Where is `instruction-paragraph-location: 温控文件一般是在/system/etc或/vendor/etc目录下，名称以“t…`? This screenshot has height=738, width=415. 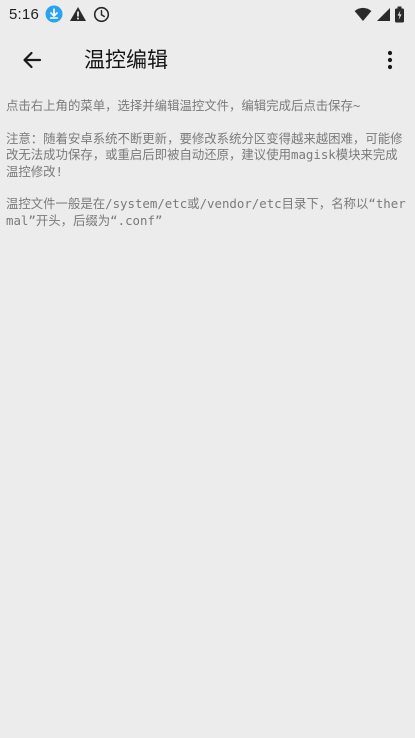
instruction-paragraph-location: 温控文件一般是在/system/etc或/vendor/etc目录下，名称以“t… is located at coordinates (206, 212).